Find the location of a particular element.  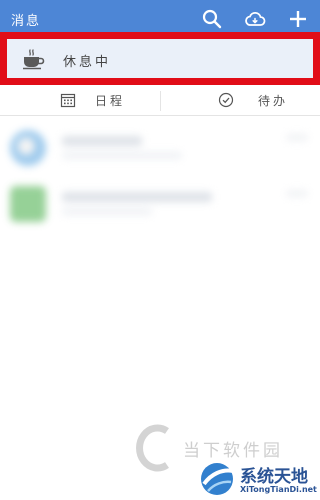

search-icon is located at coordinates (212, 19).